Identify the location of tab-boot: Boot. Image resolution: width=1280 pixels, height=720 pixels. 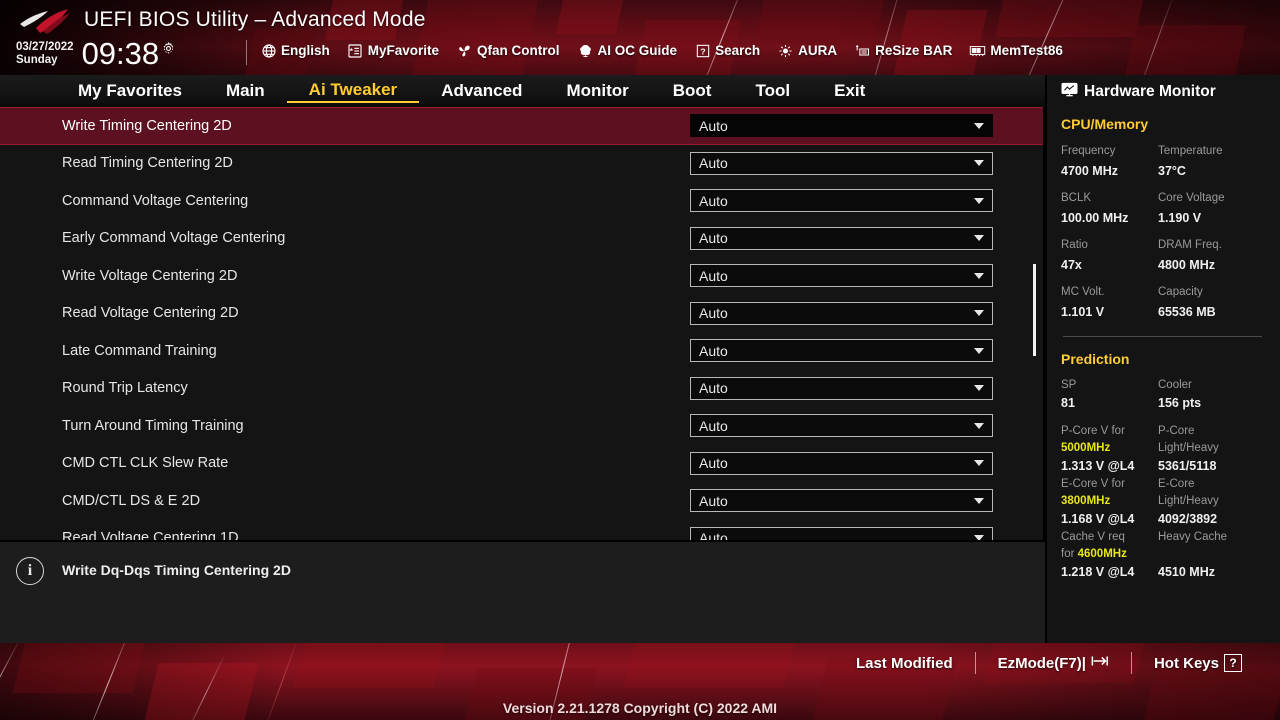
(692, 91).